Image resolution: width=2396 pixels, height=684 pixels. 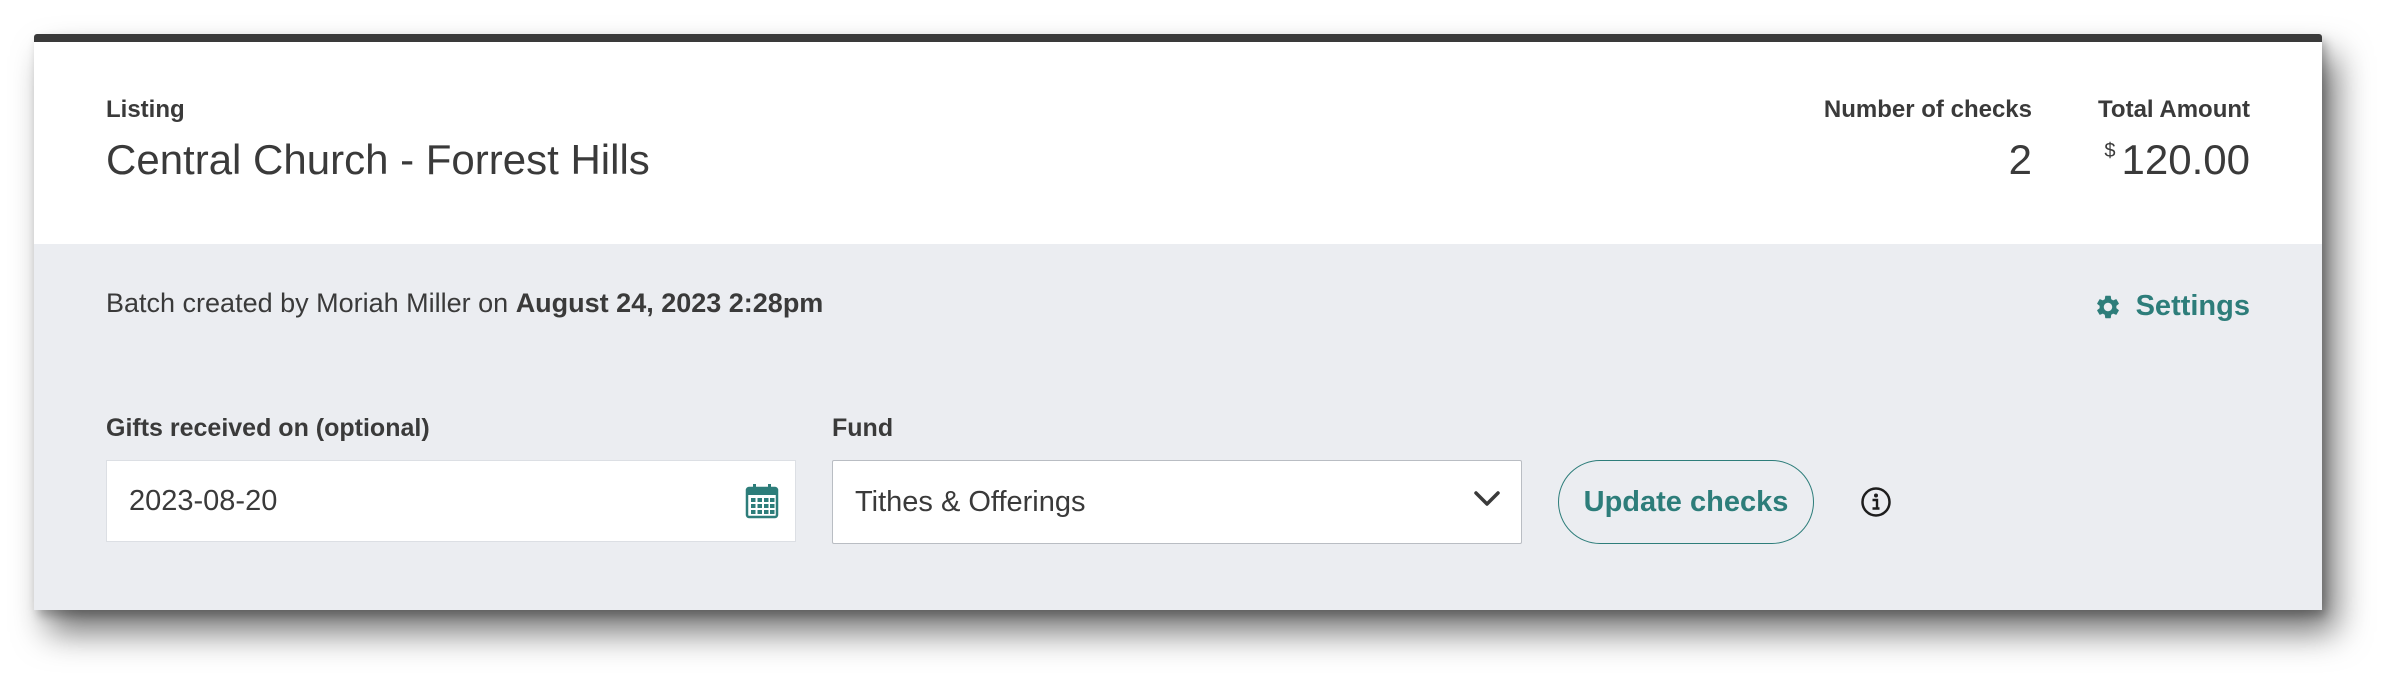 What do you see at coordinates (863, 428) in the screenshot?
I see `fund-label: Fund` at bounding box center [863, 428].